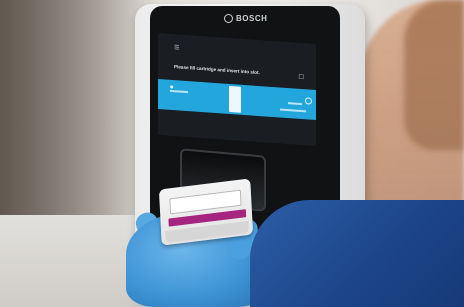 The width and height of the screenshot is (464, 307). I want to click on test-cartridge, so click(206, 212).